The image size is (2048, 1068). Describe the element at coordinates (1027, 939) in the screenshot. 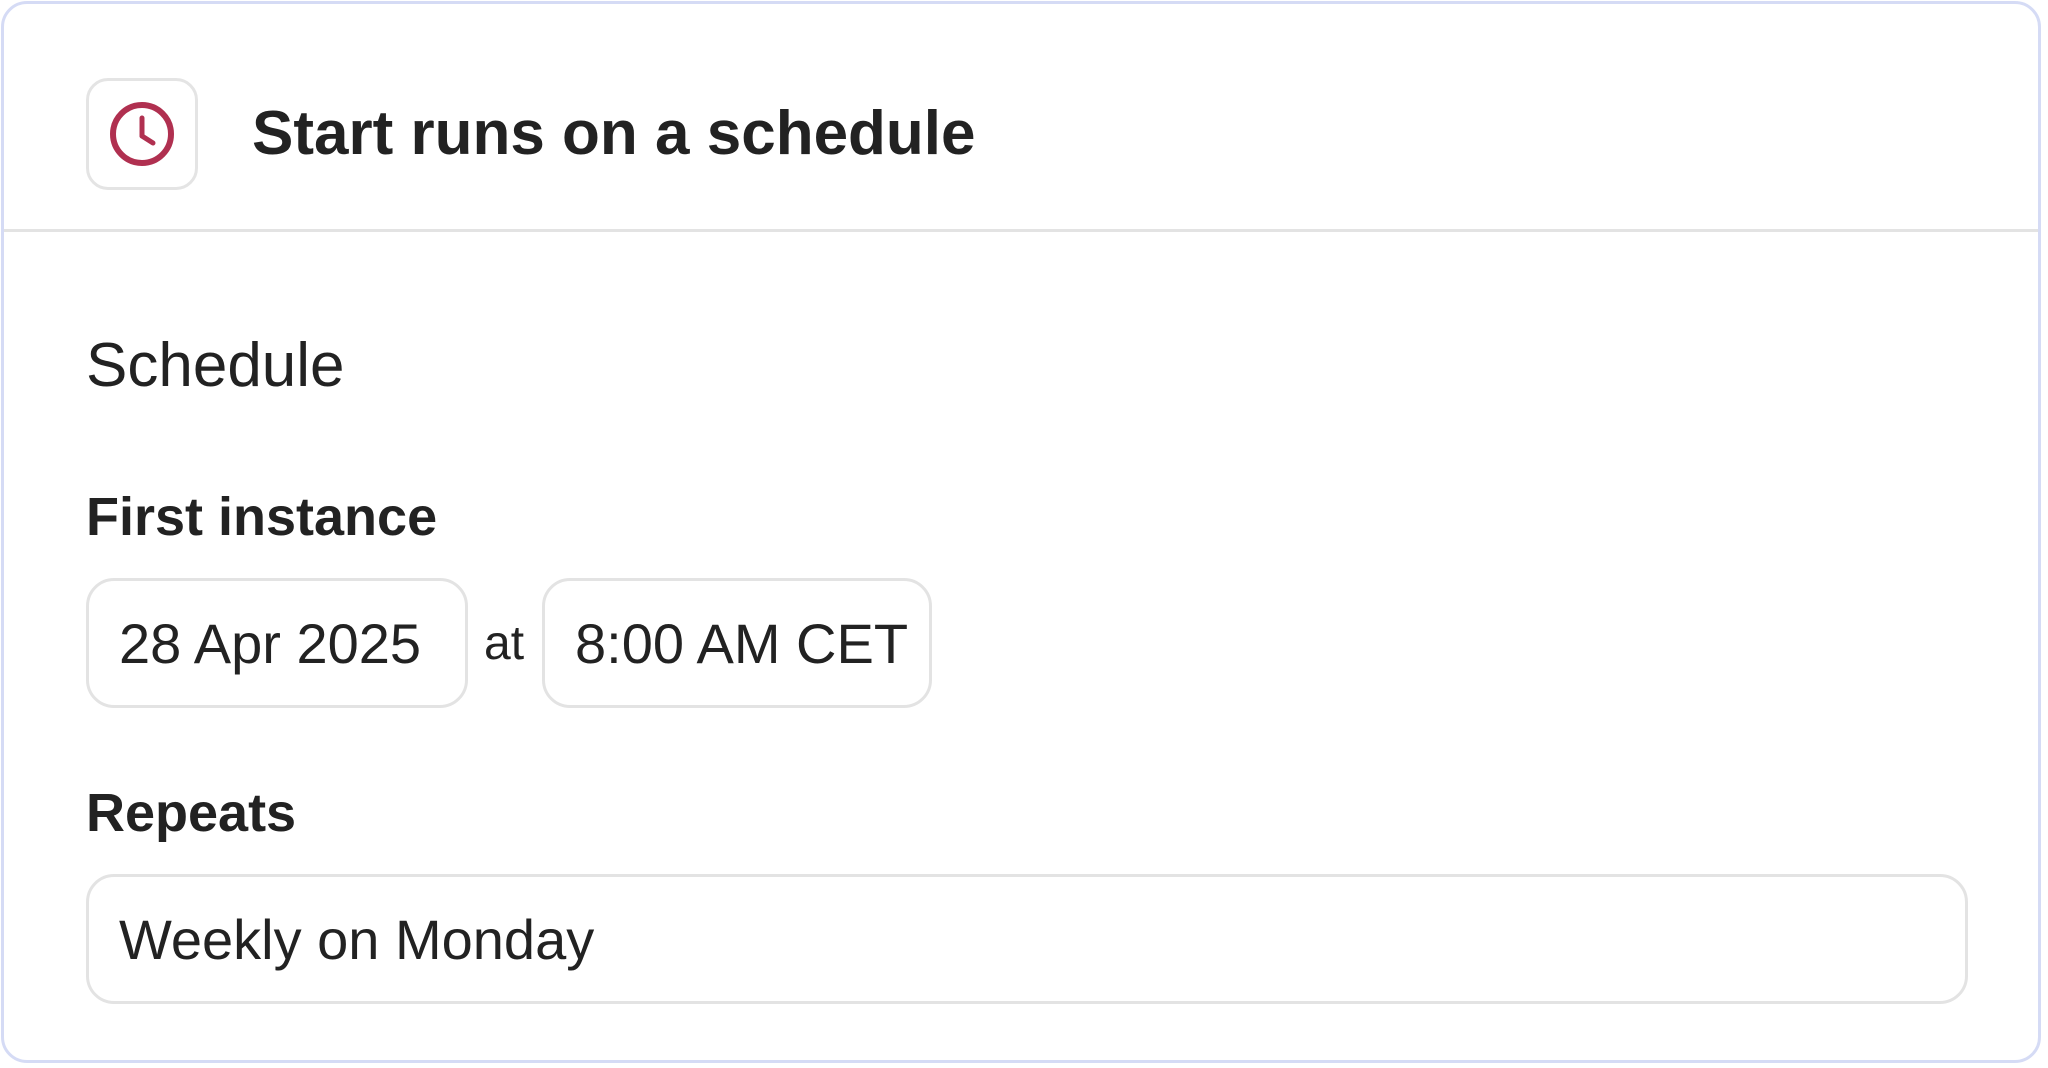

I see `repeats-select: Weekly on Monday` at that location.